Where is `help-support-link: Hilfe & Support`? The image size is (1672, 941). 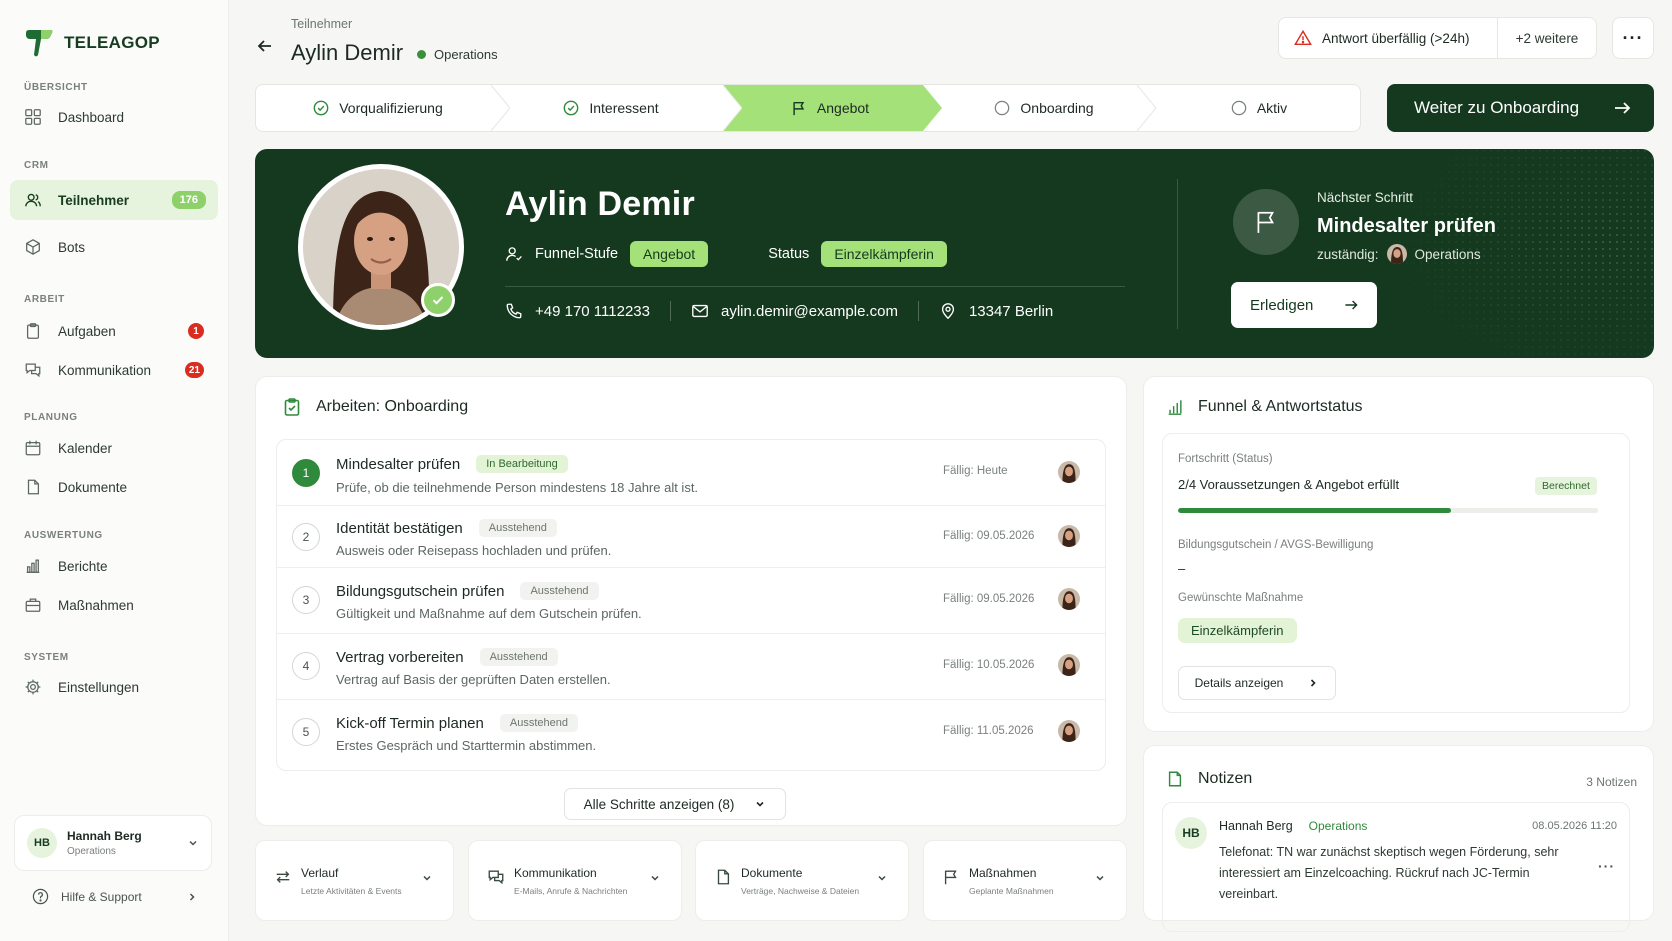
help-support-link: Hilfe & Support is located at coordinates (115, 896).